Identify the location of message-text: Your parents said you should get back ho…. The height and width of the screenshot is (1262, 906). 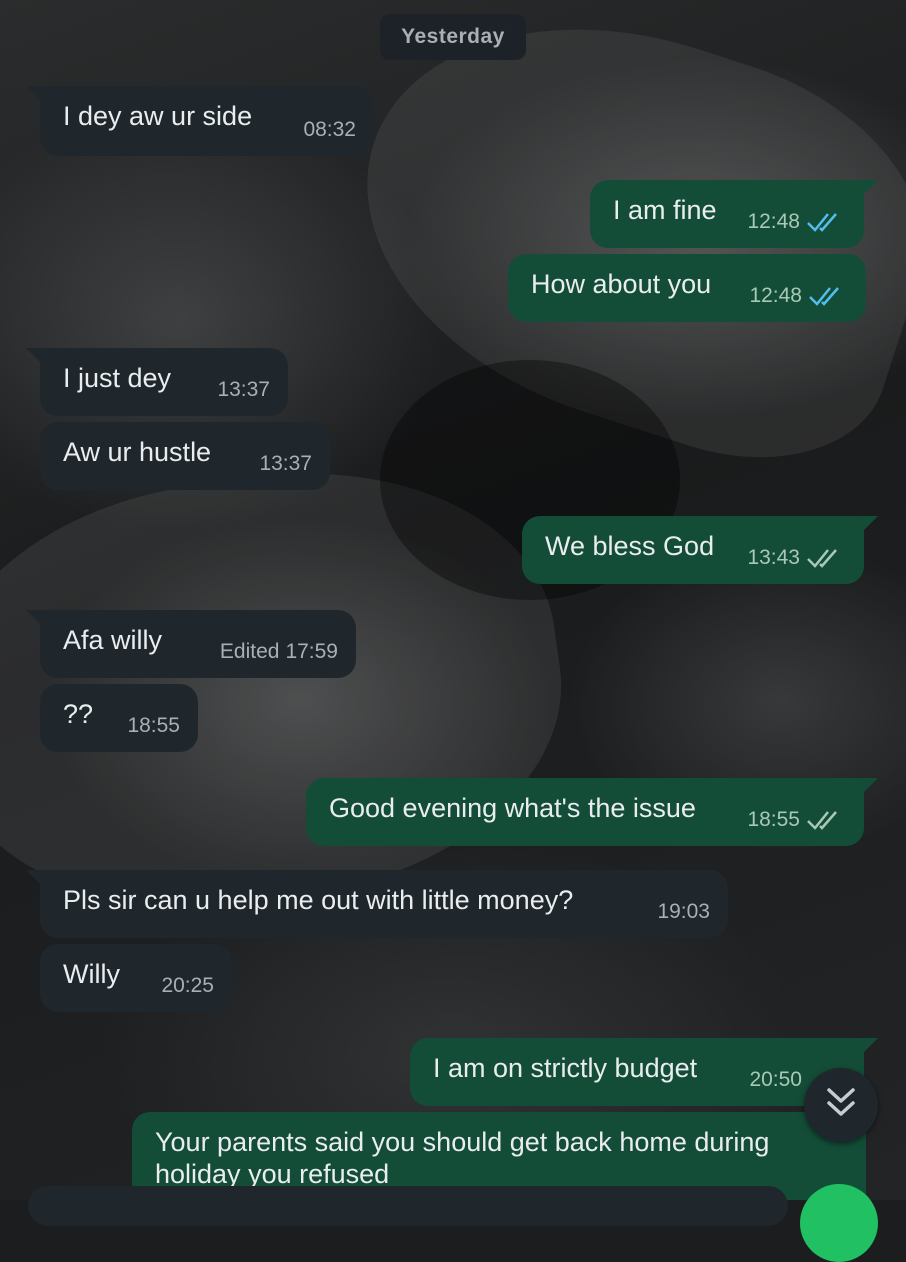
(462, 1158).